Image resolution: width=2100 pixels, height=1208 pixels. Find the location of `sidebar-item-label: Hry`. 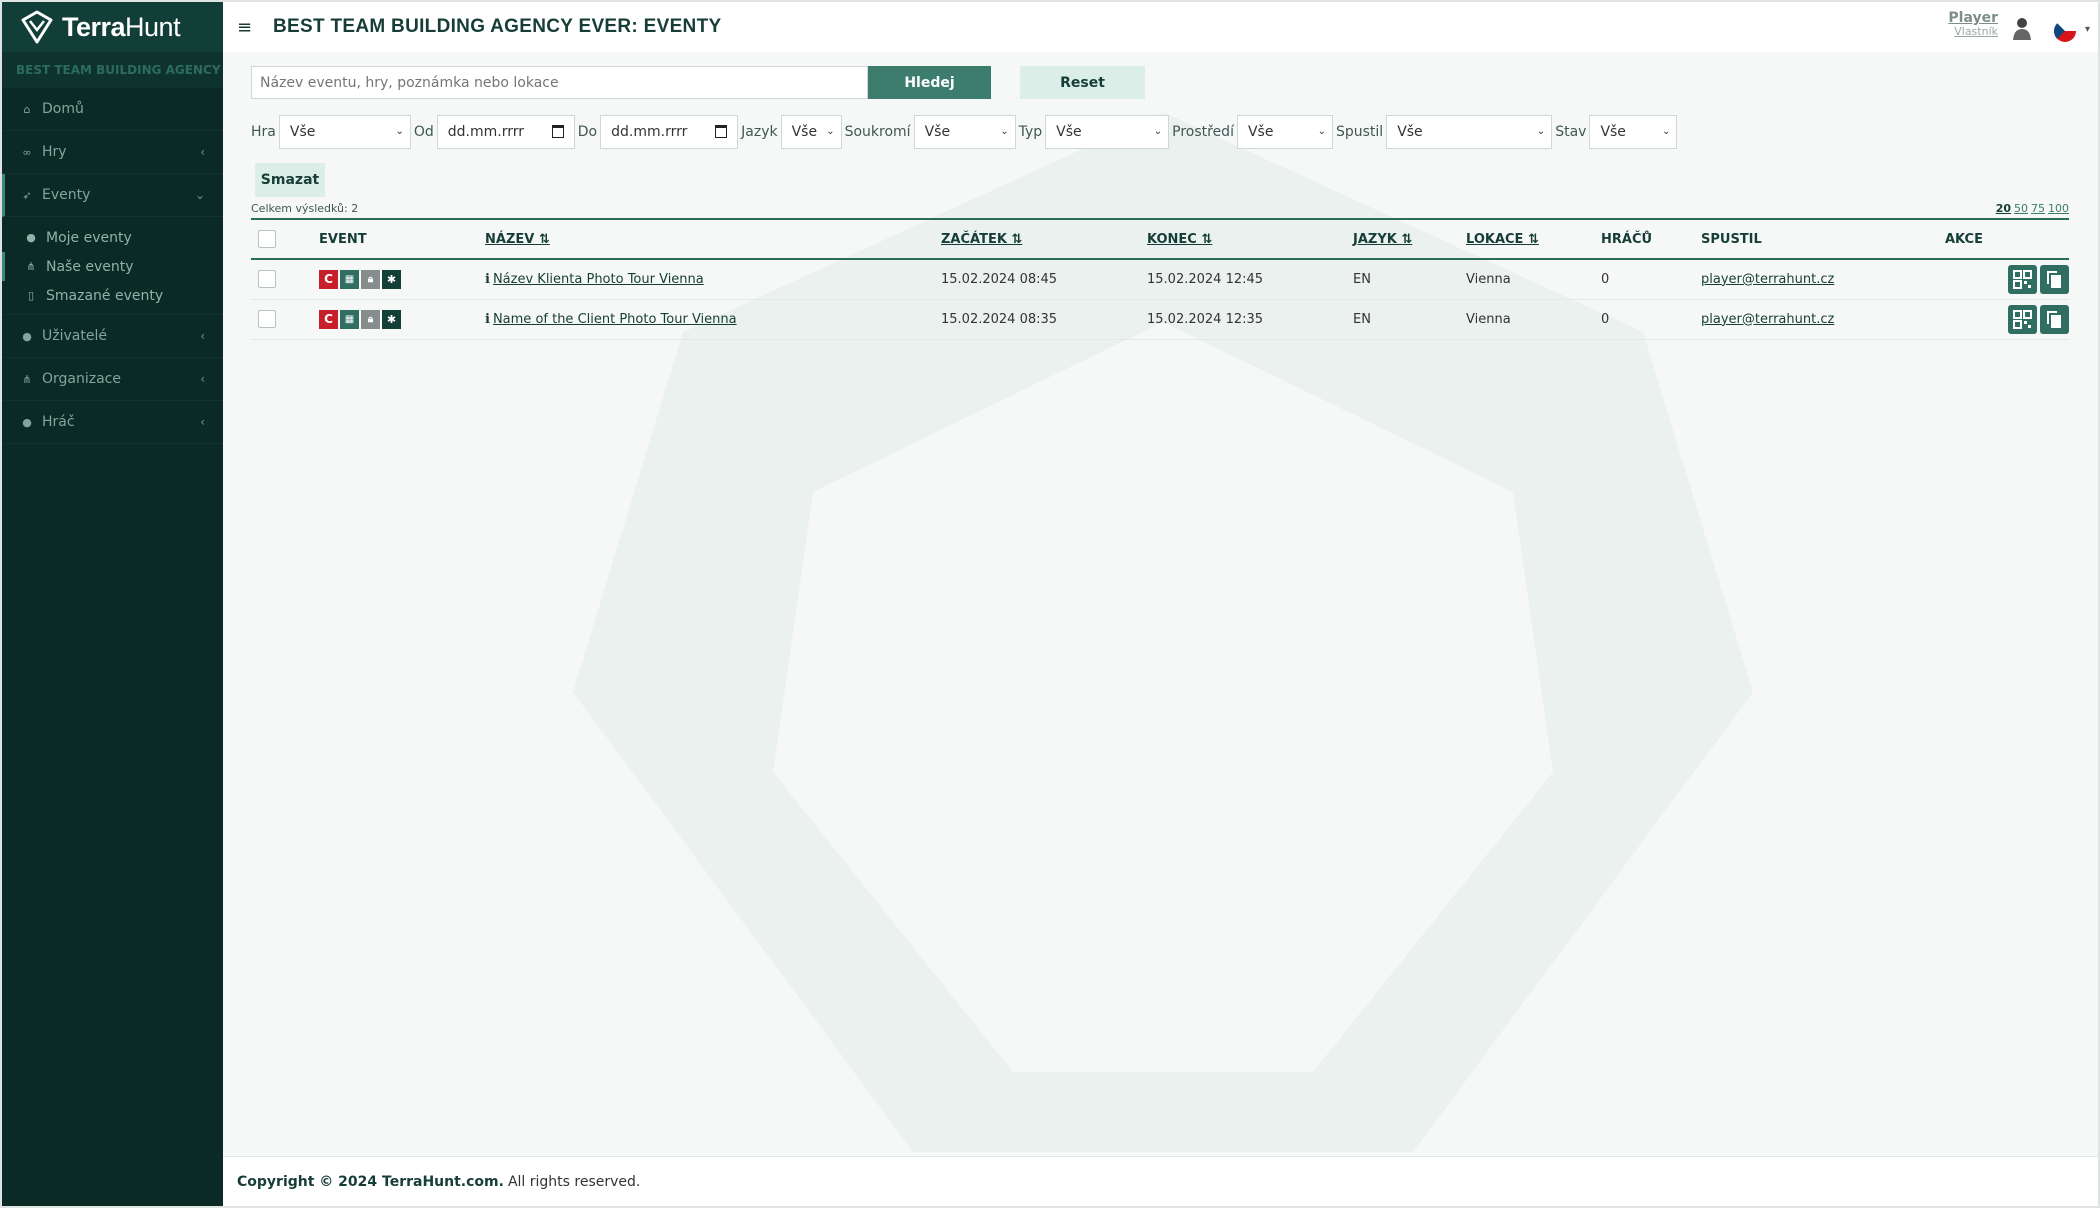

sidebar-item-label: Hry is located at coordinates (54, 152).